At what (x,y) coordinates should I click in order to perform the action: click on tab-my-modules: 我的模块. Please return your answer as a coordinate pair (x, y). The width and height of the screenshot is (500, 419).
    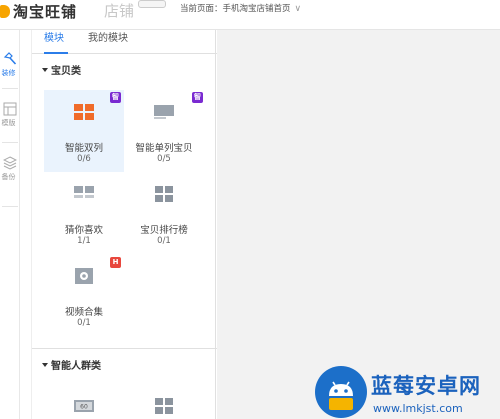
    Looking at the image, I should click on (112, 42).